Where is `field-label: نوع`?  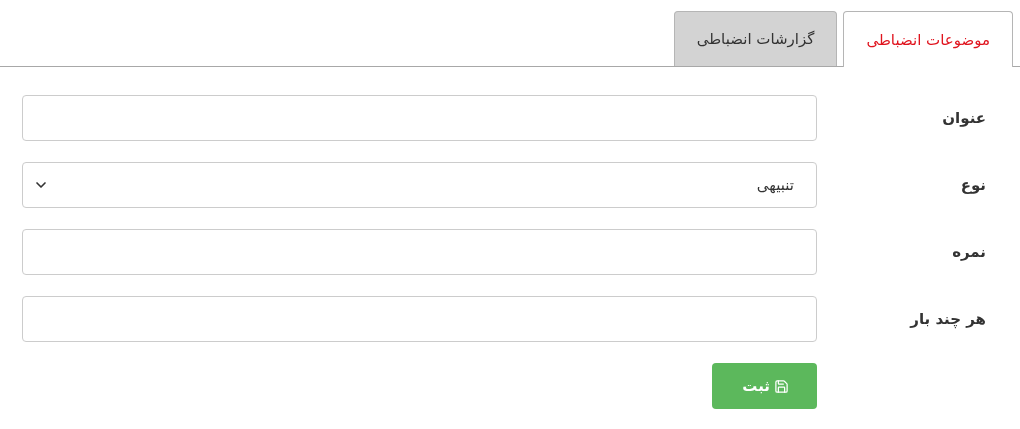
field-label: نوع is located at coordinates (973, 185).